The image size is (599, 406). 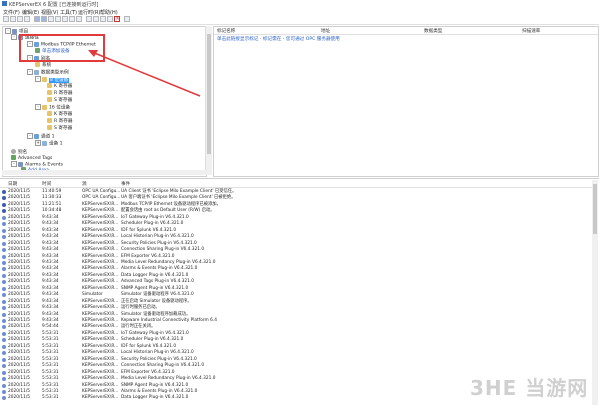 I want to click on tree-vertical-scrollbar, so click(x=208, y=100).